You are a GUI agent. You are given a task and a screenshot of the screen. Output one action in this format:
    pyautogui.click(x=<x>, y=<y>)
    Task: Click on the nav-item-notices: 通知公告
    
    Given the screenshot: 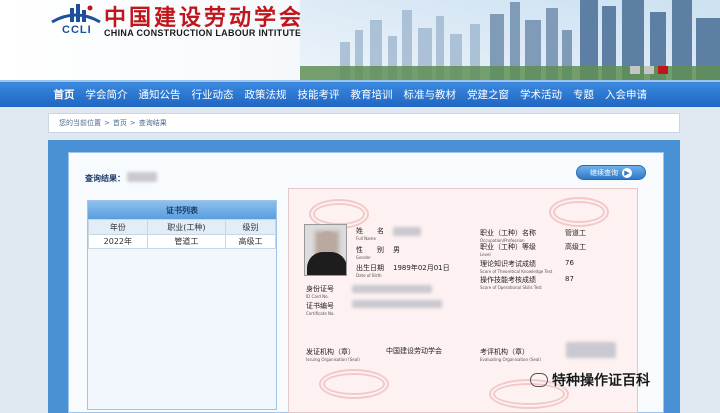 What is the action you would take?
    pyautogui.click(x=159, y=94)
    